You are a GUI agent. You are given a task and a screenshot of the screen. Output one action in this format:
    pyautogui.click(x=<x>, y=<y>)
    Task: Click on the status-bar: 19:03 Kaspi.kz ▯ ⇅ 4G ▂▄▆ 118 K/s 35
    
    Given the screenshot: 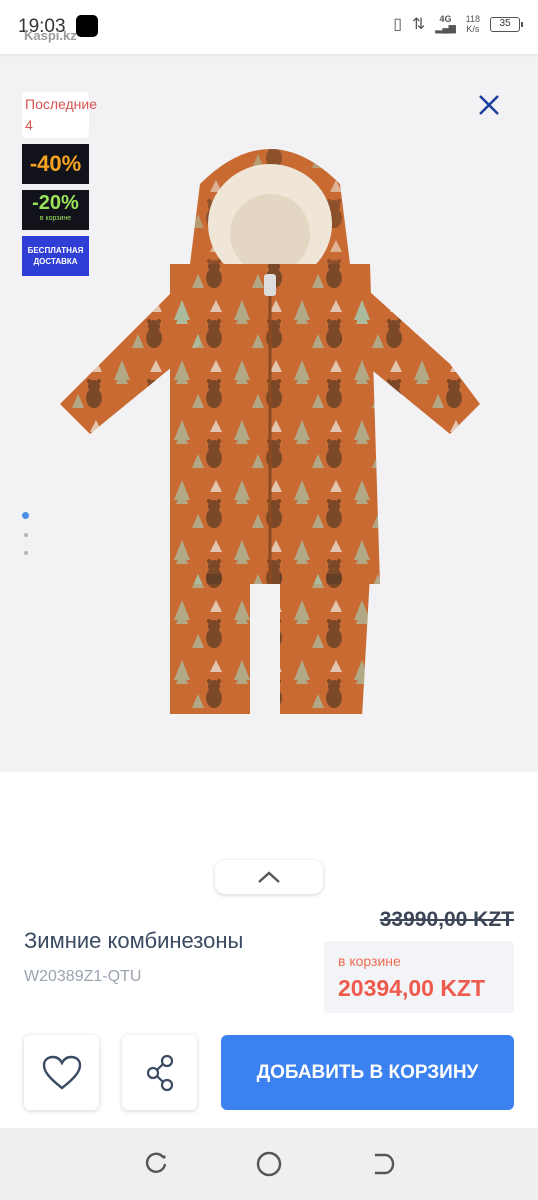 What is the action you would take?
    pyautogui.click(x=269, y=27)
    